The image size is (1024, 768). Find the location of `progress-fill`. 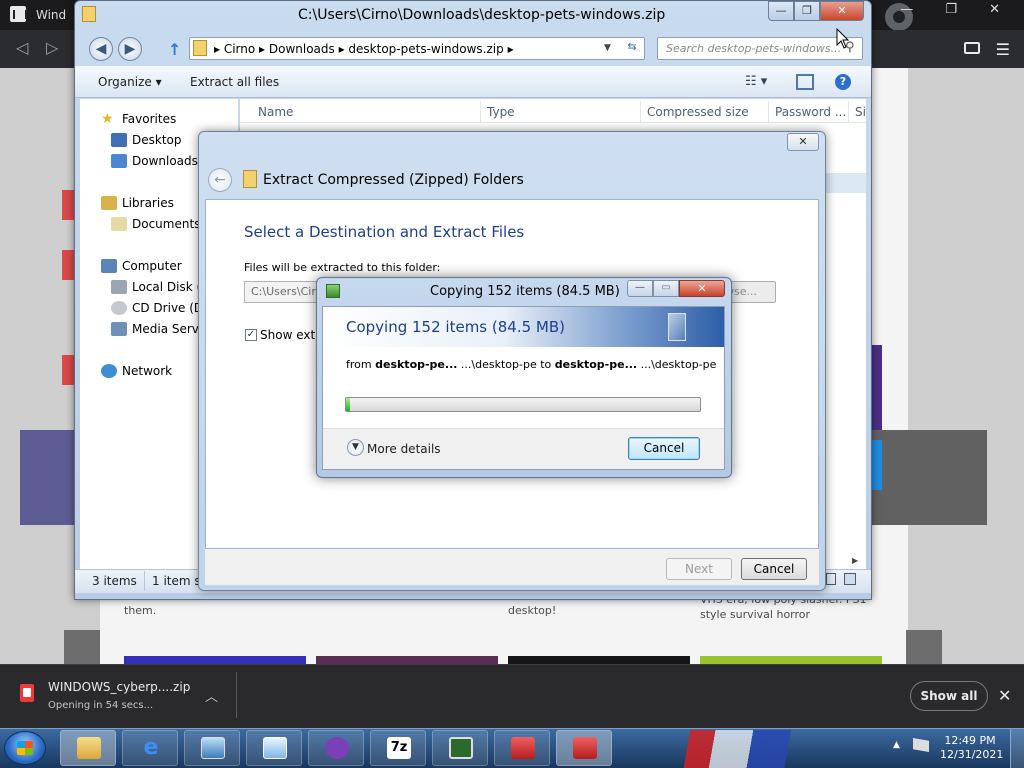

progress-fill is located at coordinates (348, 404).